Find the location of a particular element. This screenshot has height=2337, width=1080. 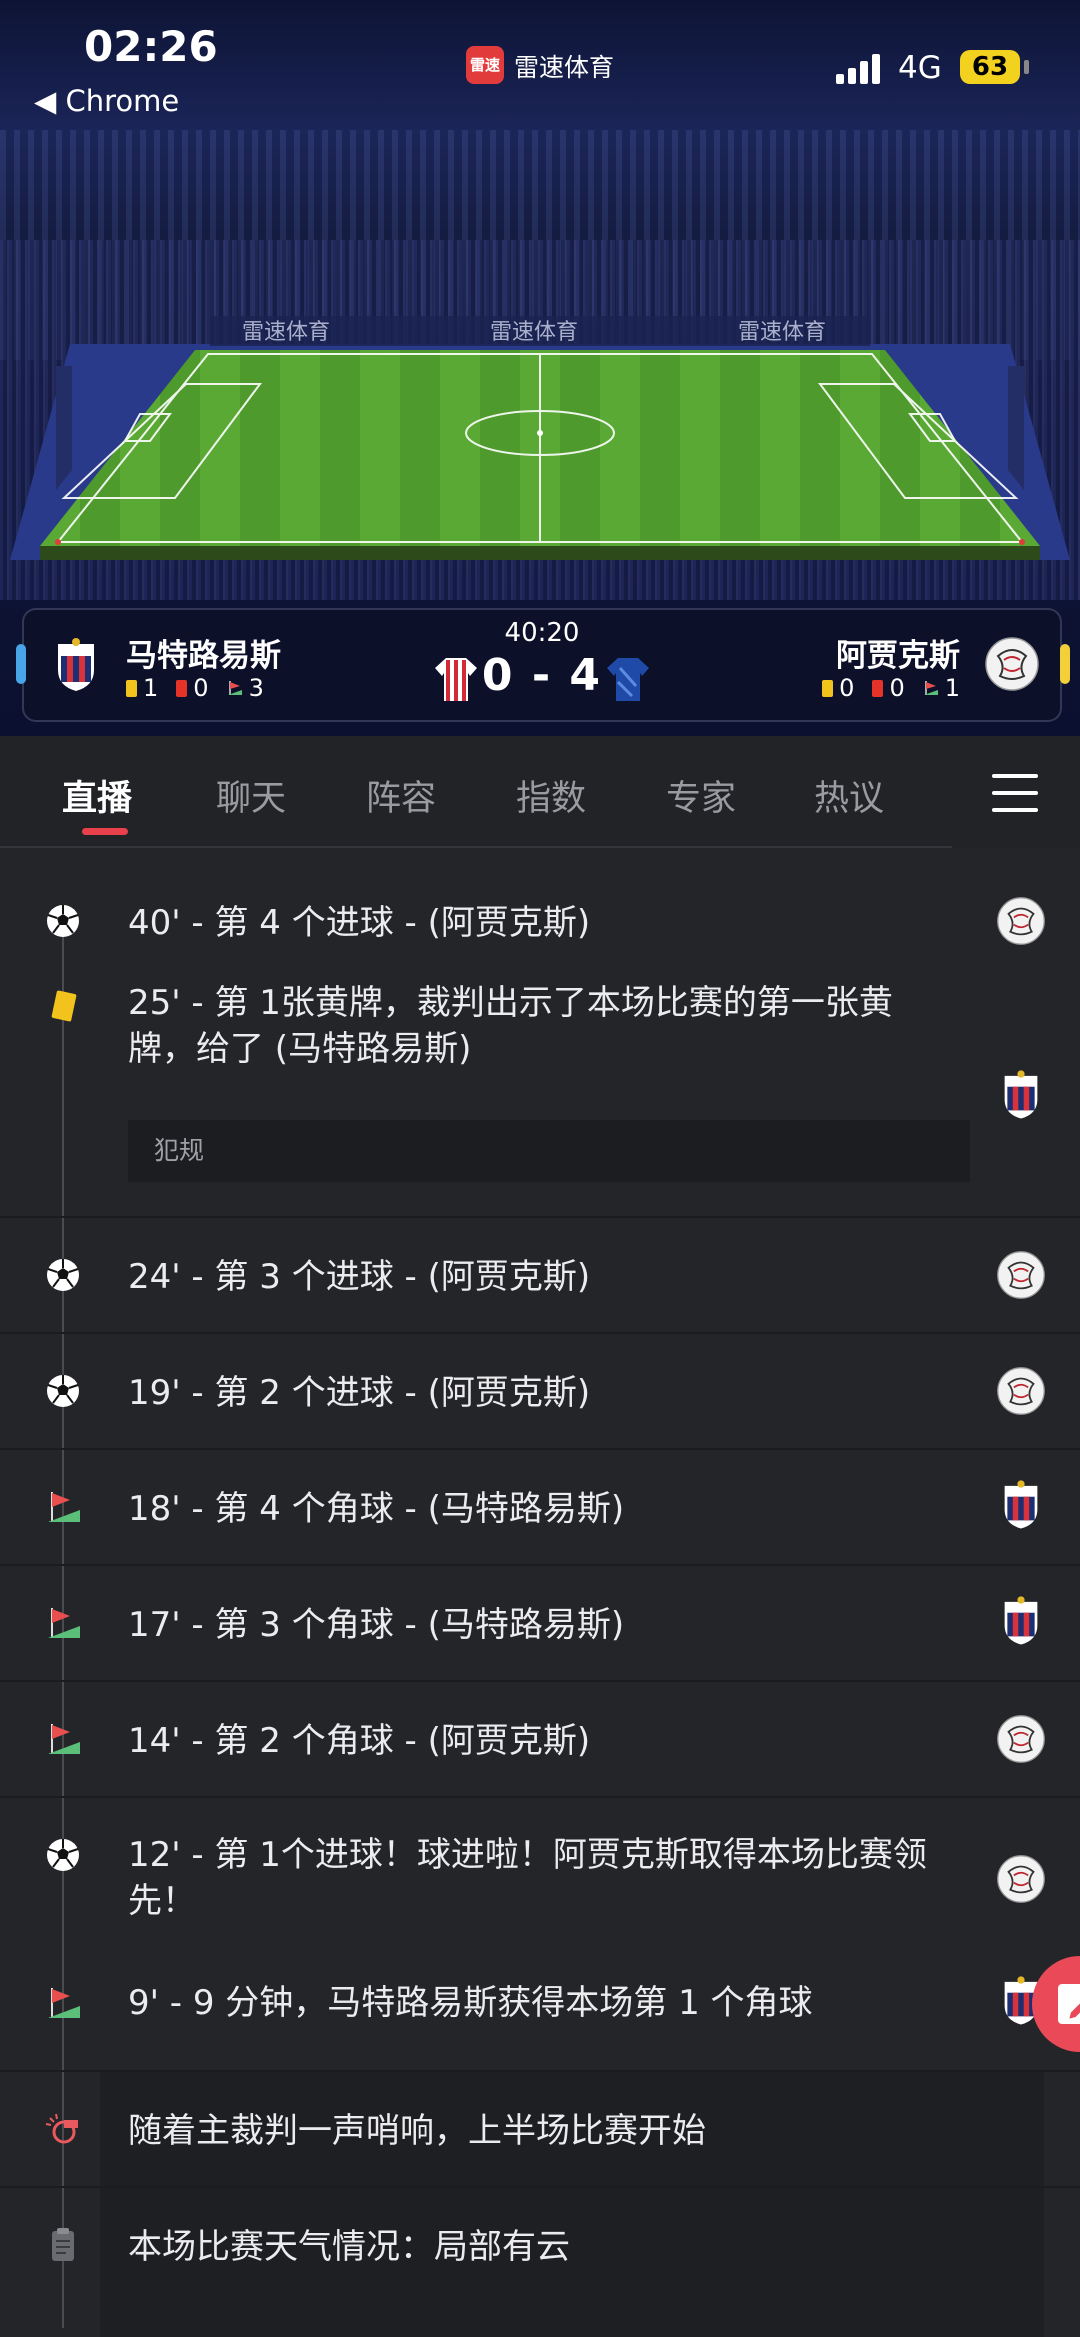

away-corner-count: 1 is located at coordinates (952, 688).